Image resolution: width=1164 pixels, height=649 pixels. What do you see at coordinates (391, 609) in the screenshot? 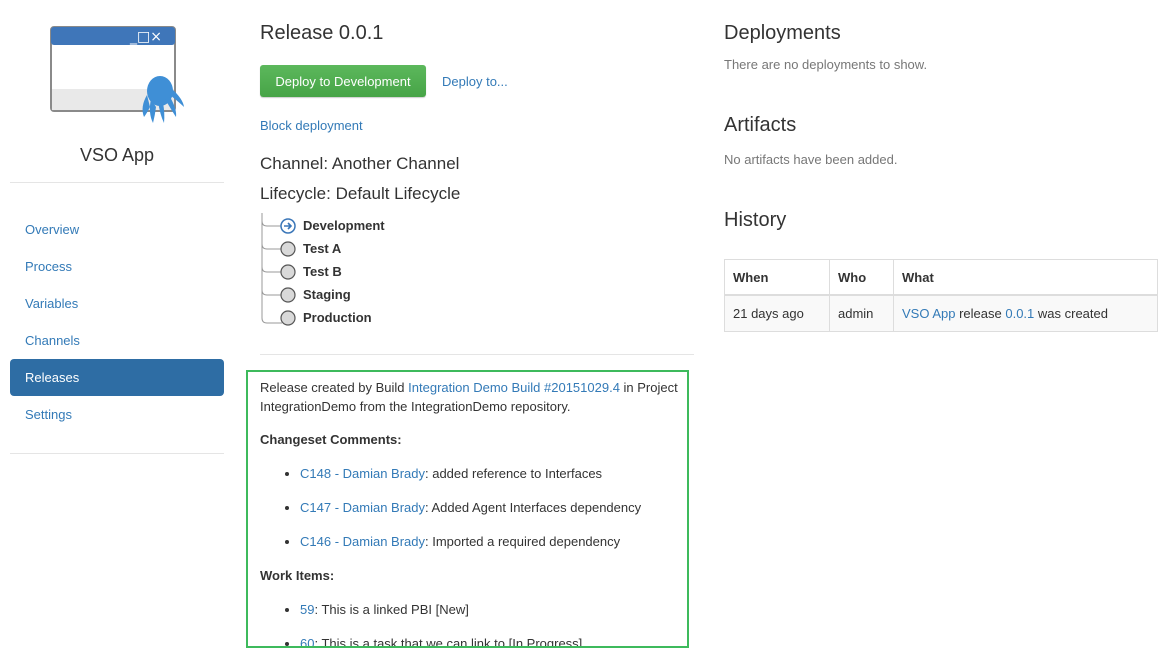
I see `work-item-text: : This is a linked PBI [New]` at bounding box center [391, 609].